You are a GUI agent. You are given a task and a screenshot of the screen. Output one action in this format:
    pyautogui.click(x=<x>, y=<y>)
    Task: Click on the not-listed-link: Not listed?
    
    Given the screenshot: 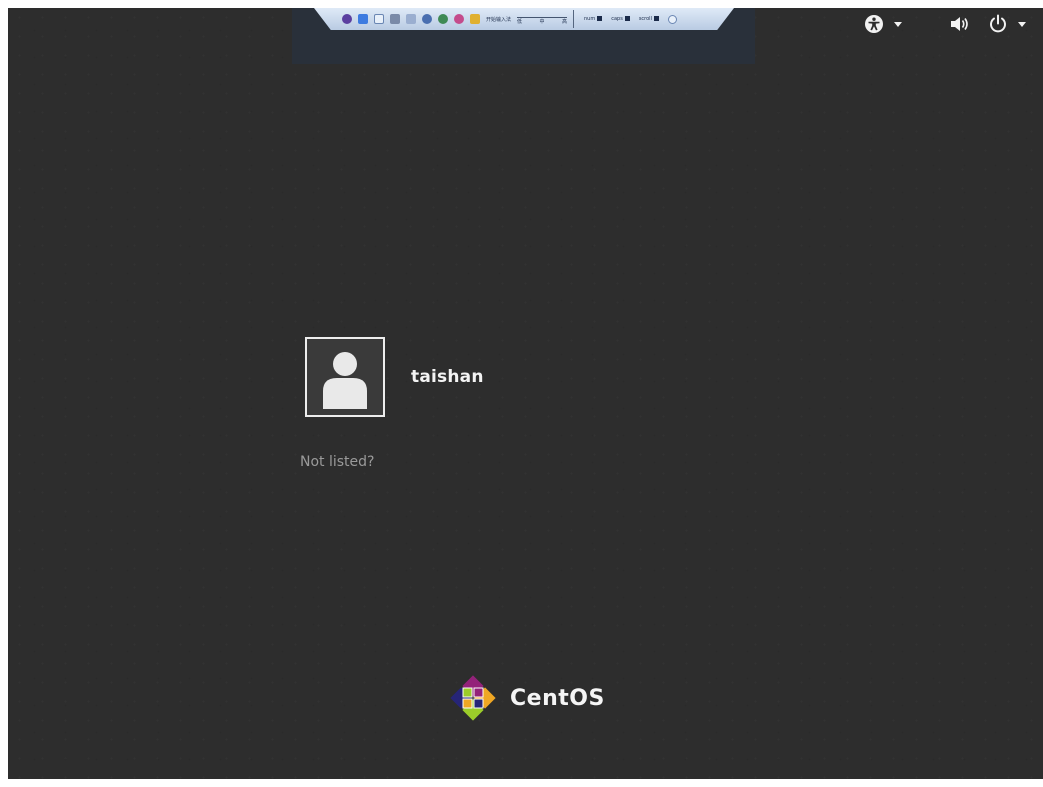 What is the action you would take?
    pyautogui.click(x=337, y=462)
    